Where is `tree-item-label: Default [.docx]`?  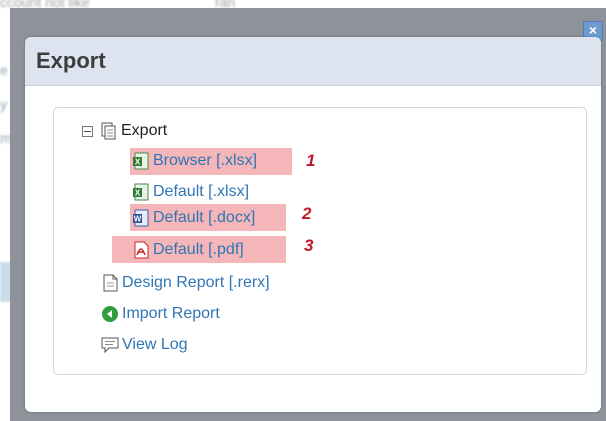
tree-item-label: Default [.docx] is located at coordinates (204, 218).